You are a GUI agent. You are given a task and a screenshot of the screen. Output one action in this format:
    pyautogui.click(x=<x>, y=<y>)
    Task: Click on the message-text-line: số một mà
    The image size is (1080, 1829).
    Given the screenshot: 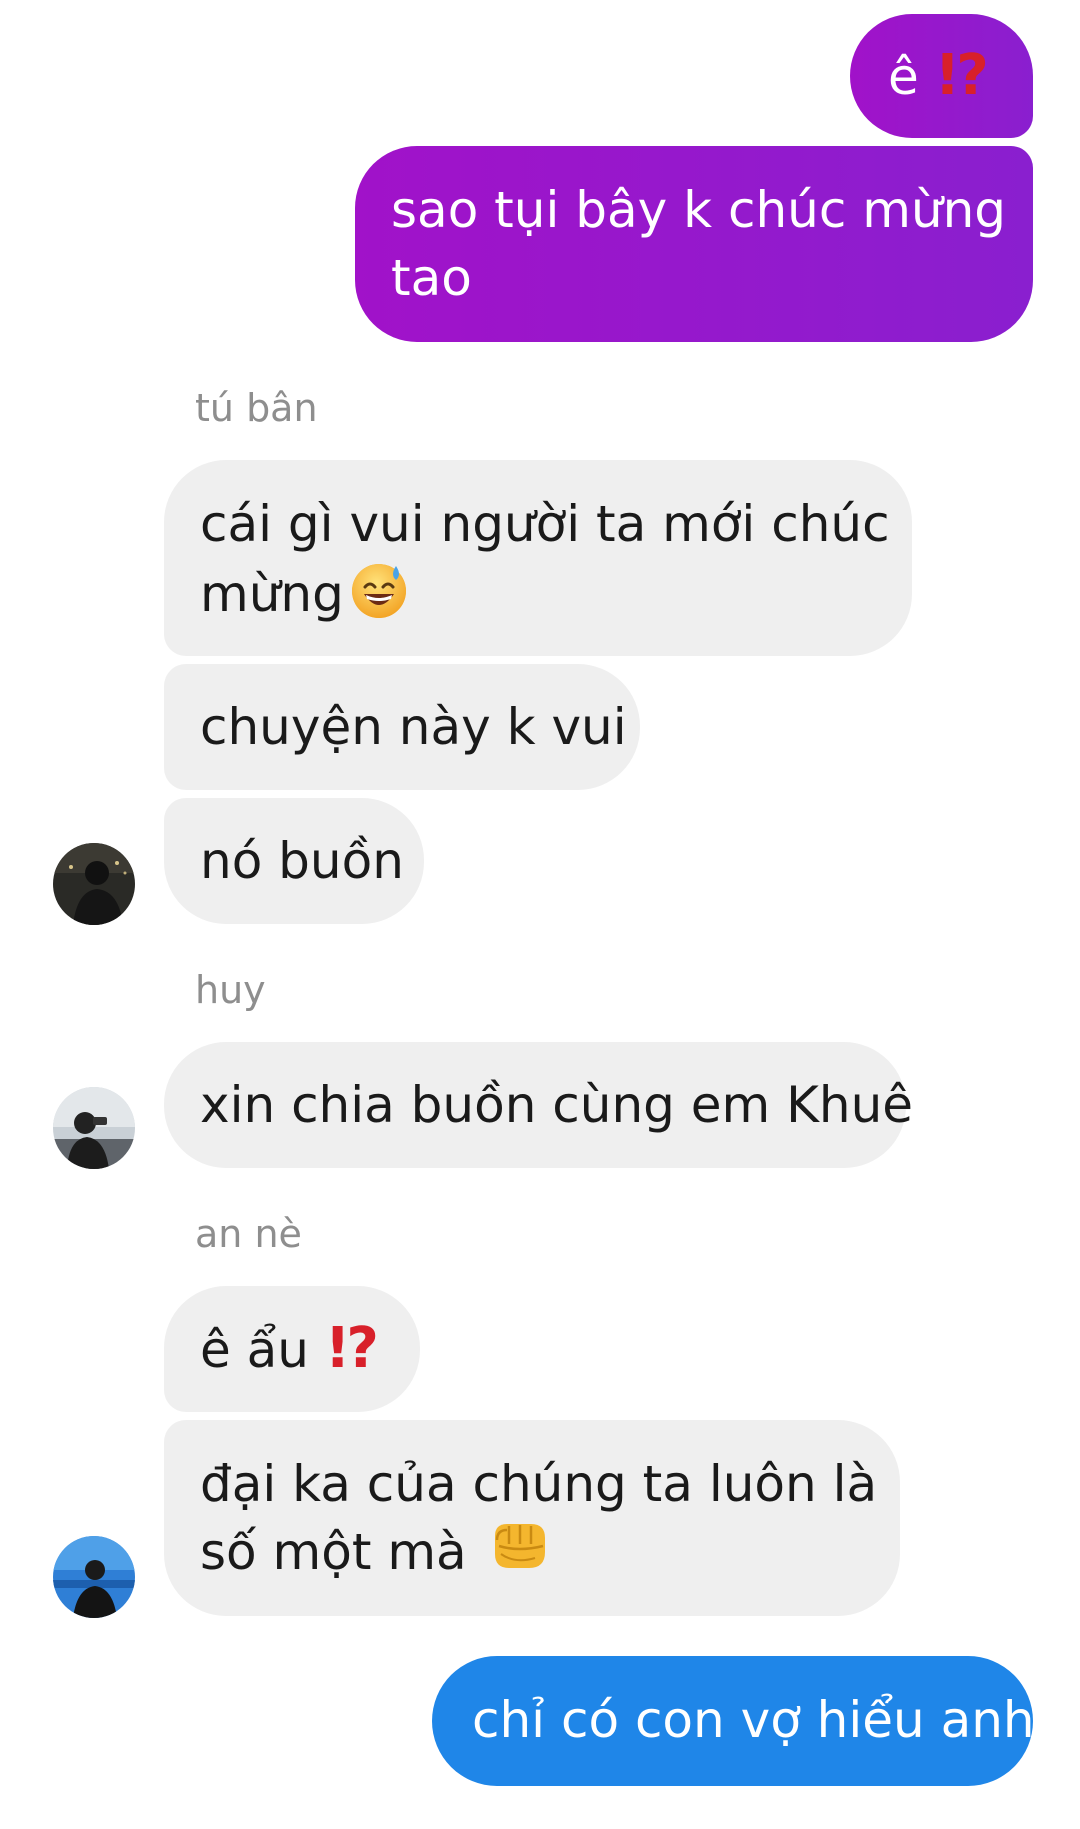 What is the action you would take?
    pyautogui.click(x=550, y=1555)
    